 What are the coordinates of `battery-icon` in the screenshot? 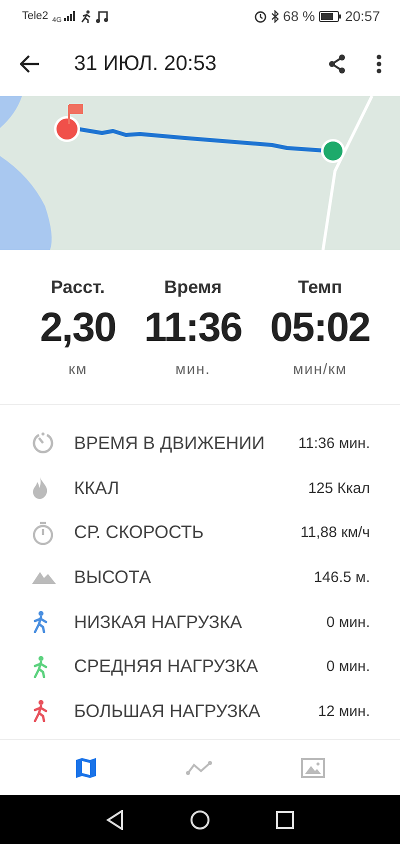 It's located at (329, 16).